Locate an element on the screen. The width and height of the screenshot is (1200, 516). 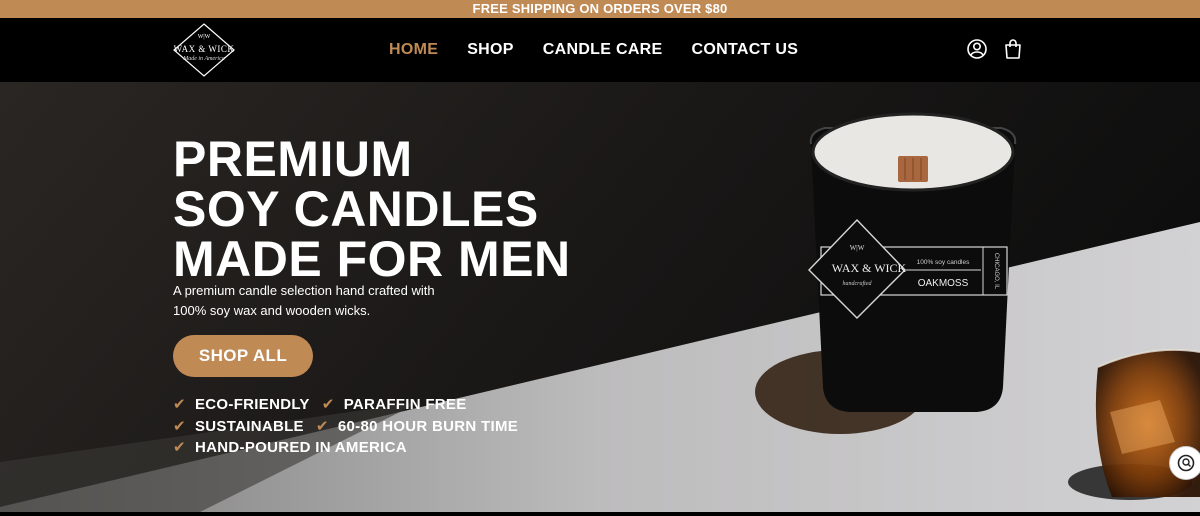
logo-name: WAX & WICK is located at coordinates (204, 49).